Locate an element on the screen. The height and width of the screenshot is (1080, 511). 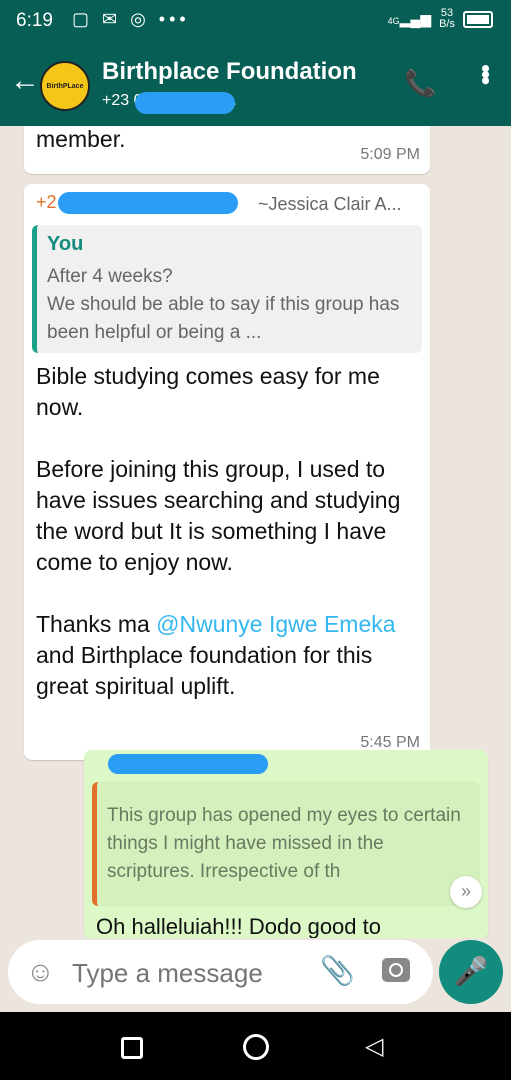
home-icon is located at coordinates (256, 1047).